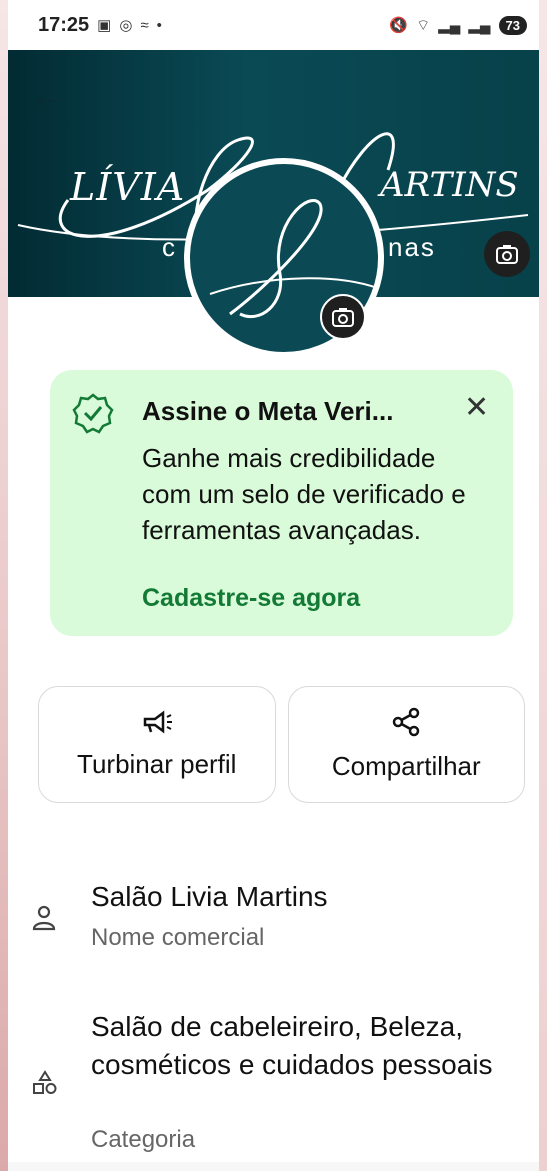  I want to click on status-bar: 17:25 ▣ ◎ ≈ • 🔇 ⌔ ▂▄ ▂▄ 73, so click(273, 25).